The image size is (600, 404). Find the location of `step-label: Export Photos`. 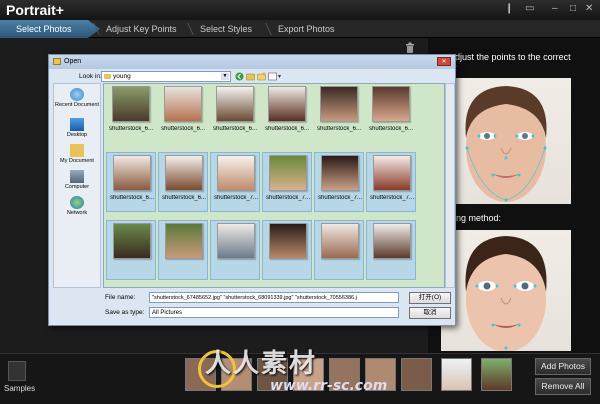

step-label: Export Photos is located at coordinates (306, 29).